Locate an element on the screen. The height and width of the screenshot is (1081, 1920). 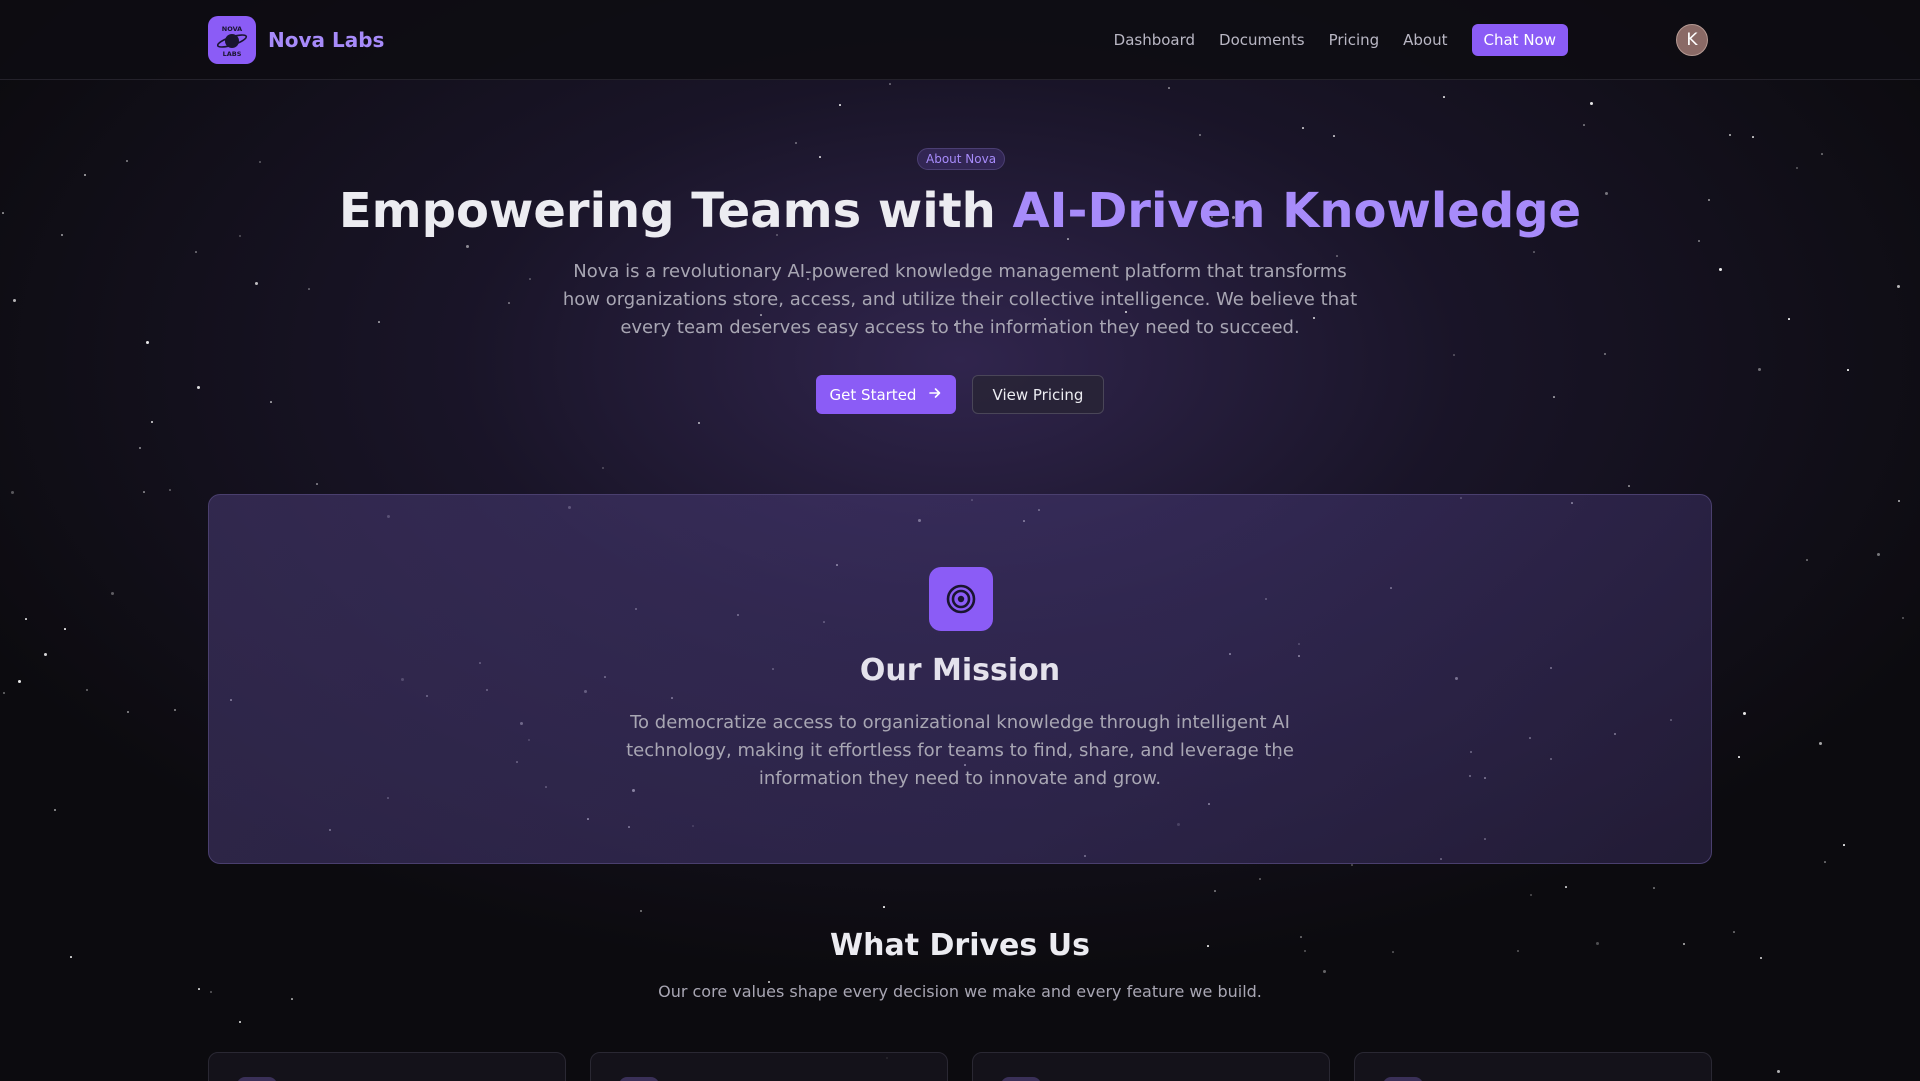
view-pricing-button: View Pricing is located at coordinates (1038, 394).